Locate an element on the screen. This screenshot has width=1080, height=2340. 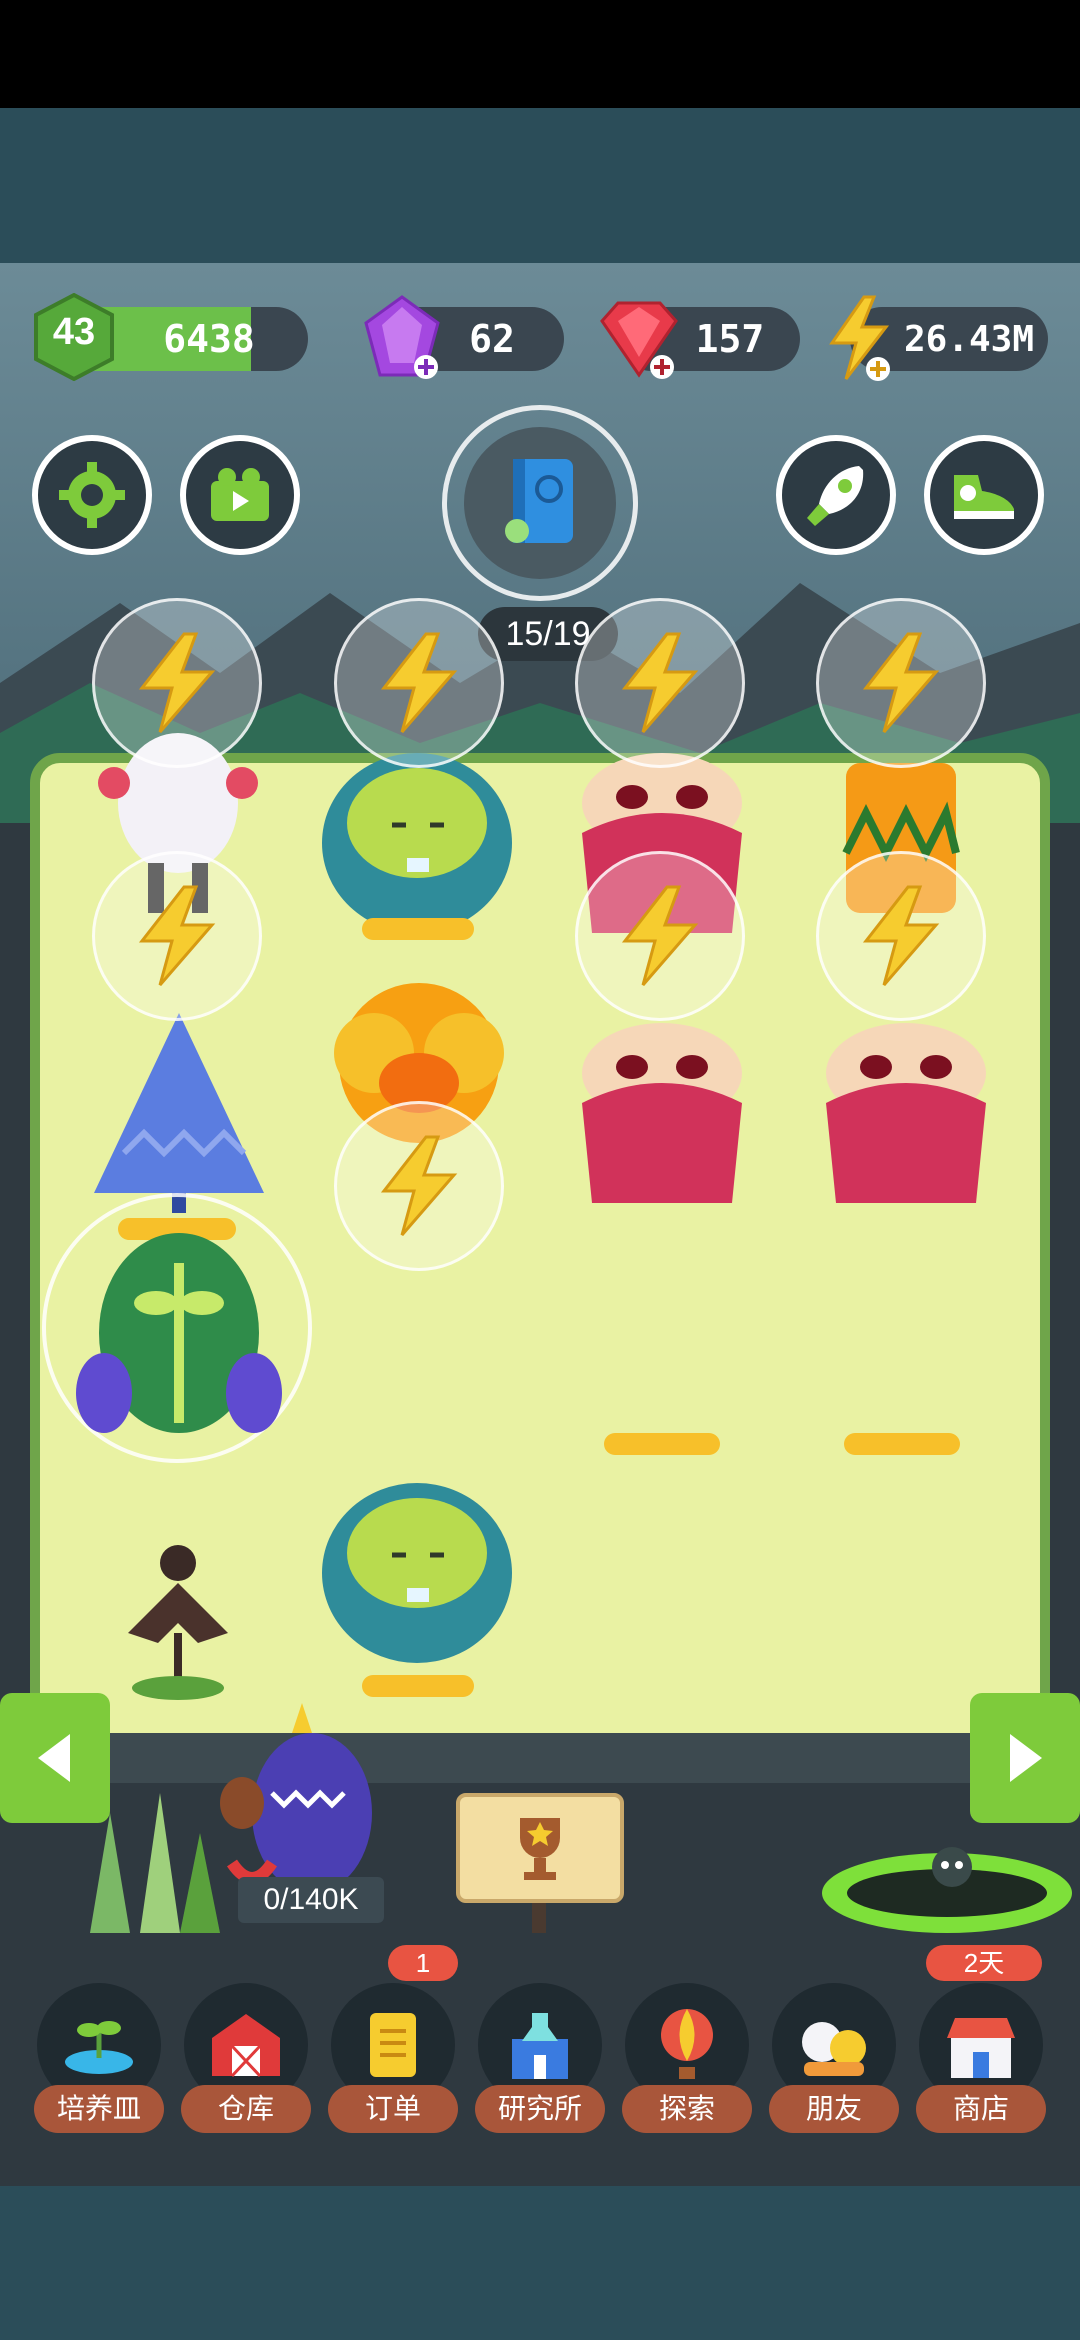
nav-item-orders: 订单 1 is located at coordinates (393, 2039).